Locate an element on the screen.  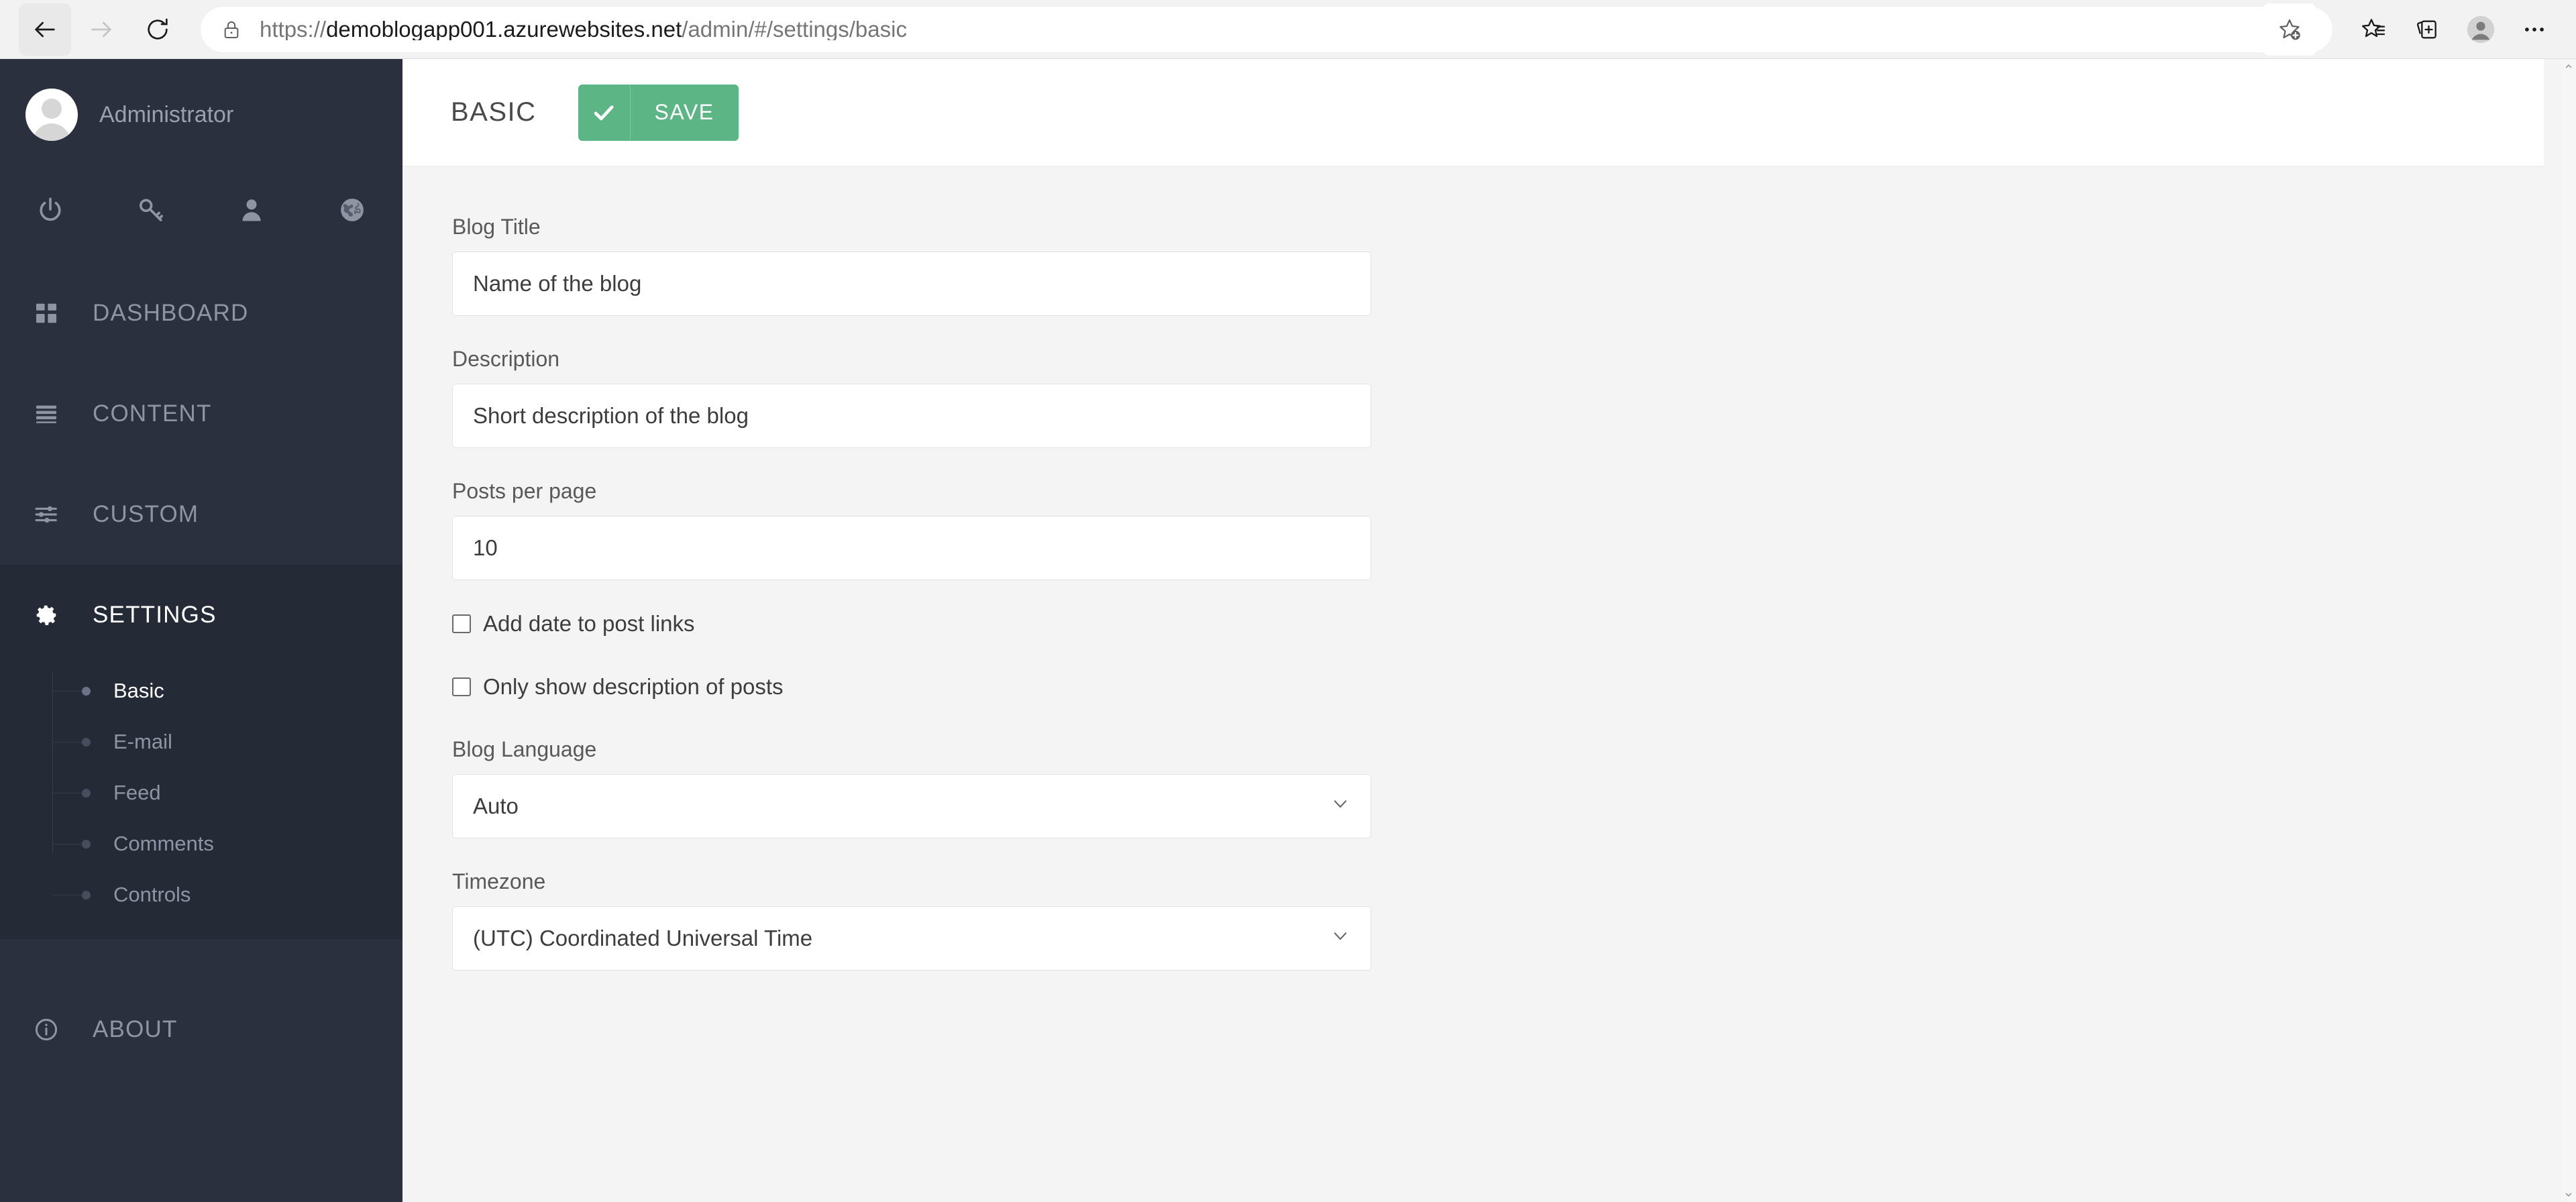
add-favorite-icon is located at coordinates (2289, 30).